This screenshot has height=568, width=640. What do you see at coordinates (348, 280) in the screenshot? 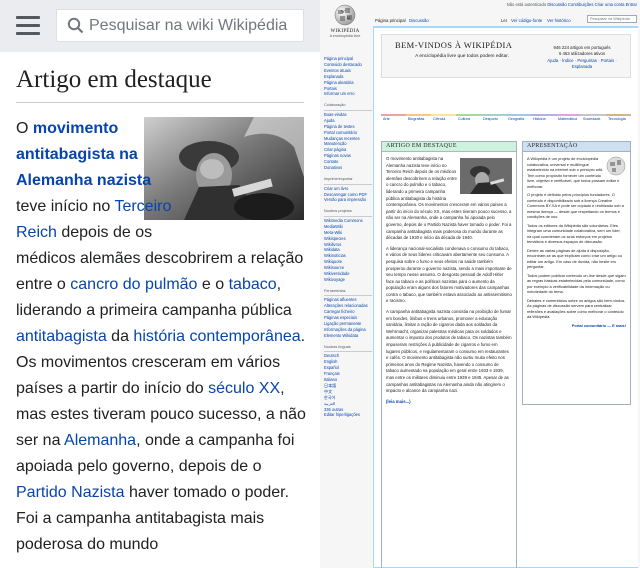
I see `sidebar-item: Wikivoyage` at bounding box center [348, 280].